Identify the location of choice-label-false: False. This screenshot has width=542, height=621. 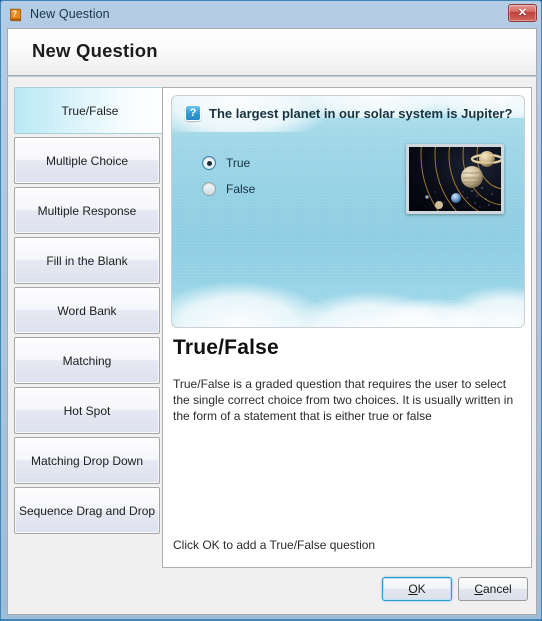
(241, 189).